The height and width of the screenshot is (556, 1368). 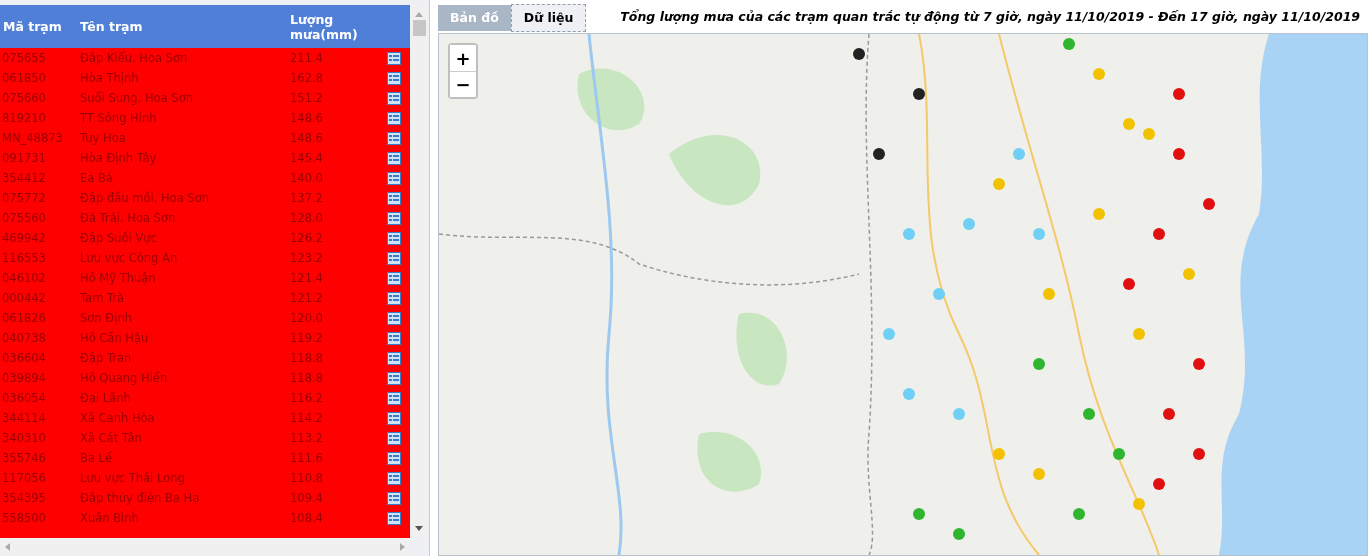 What do you see at coordinates (140, 498) in the screenshot?
I see `table-cell-text: Đập thủy điện Ba Hạ` at bounding box center [140, 498].